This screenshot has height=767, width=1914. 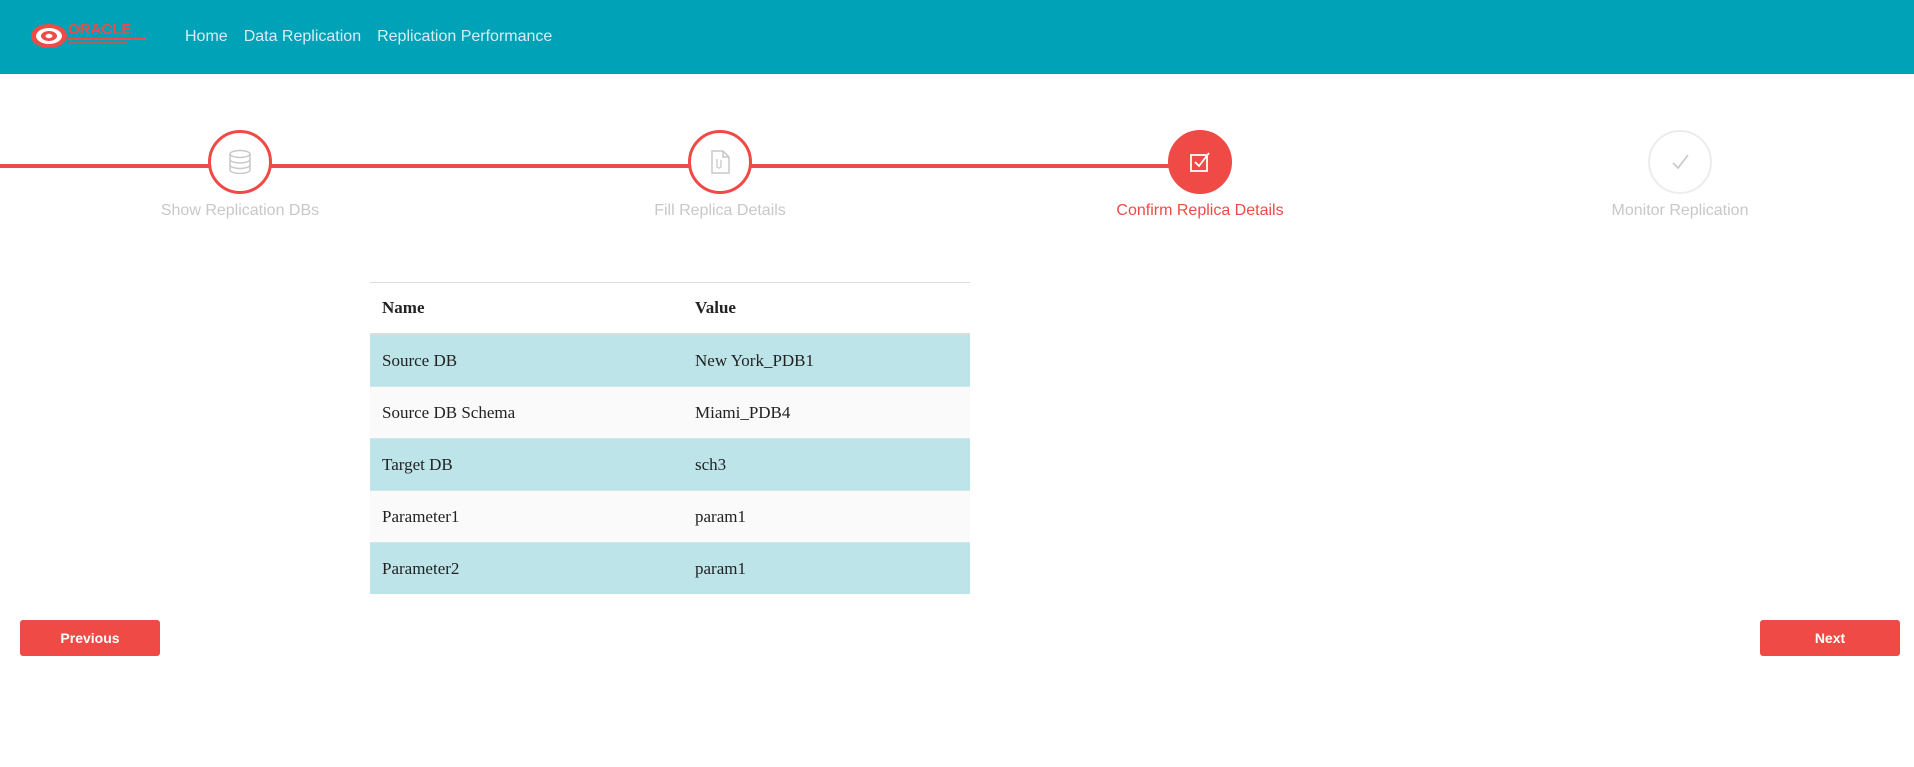 I want to click on logo-icon: ORACLE, so click(x=88, y=34).